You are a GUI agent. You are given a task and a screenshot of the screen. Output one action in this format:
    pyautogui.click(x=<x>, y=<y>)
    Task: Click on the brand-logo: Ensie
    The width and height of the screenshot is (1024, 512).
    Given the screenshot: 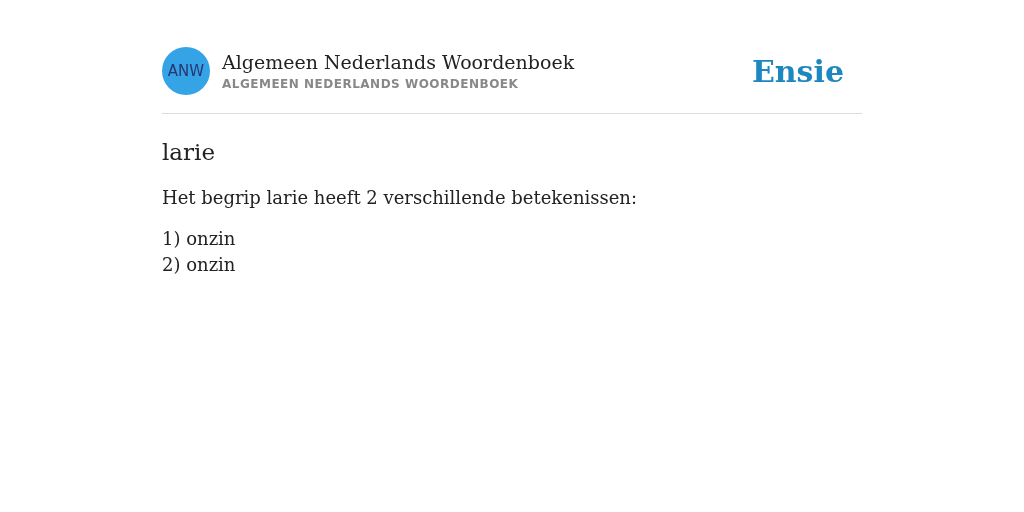 What is the action you would take?
    pyautogui.click(x=797, y=71)
    